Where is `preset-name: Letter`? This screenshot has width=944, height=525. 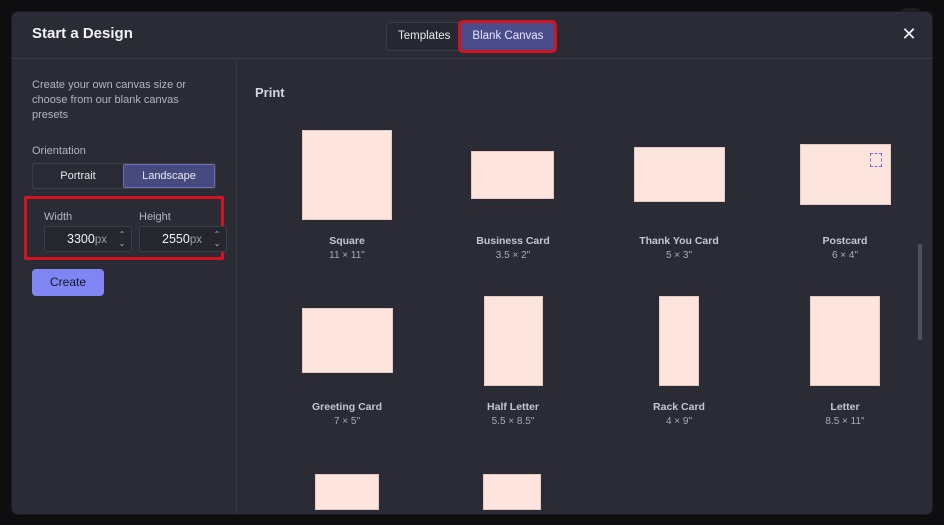 preset-name: Letter is located at coordinates (845, 407).